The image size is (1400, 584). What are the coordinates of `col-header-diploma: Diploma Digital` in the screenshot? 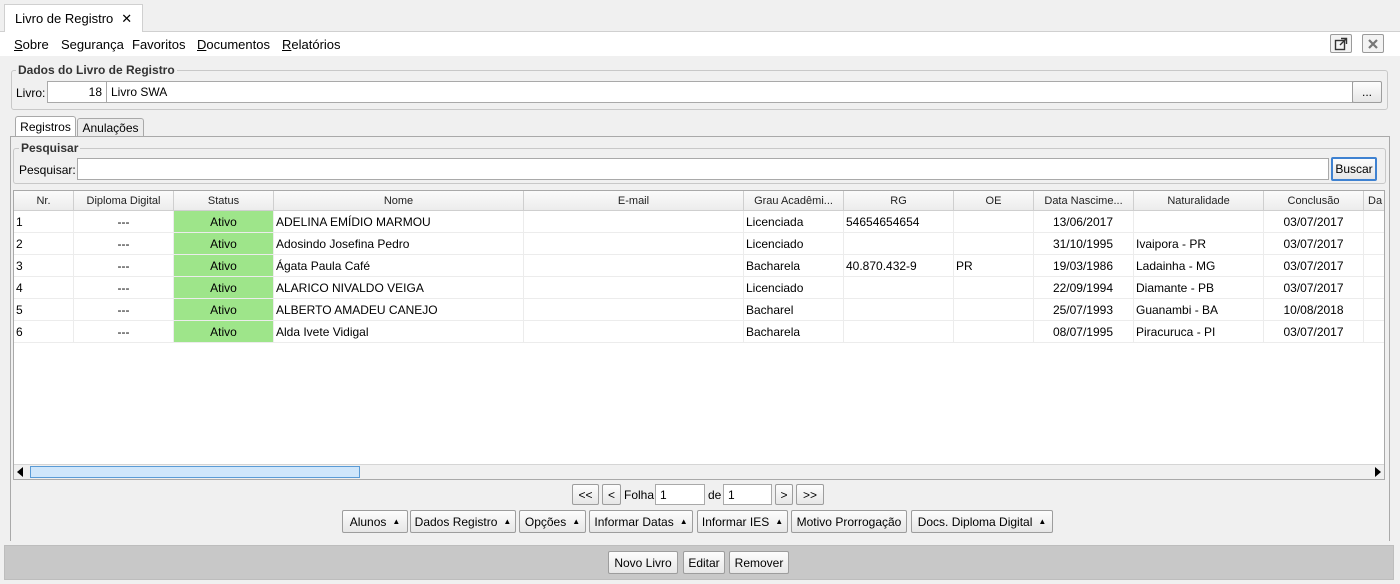 It's located at (124, 201).